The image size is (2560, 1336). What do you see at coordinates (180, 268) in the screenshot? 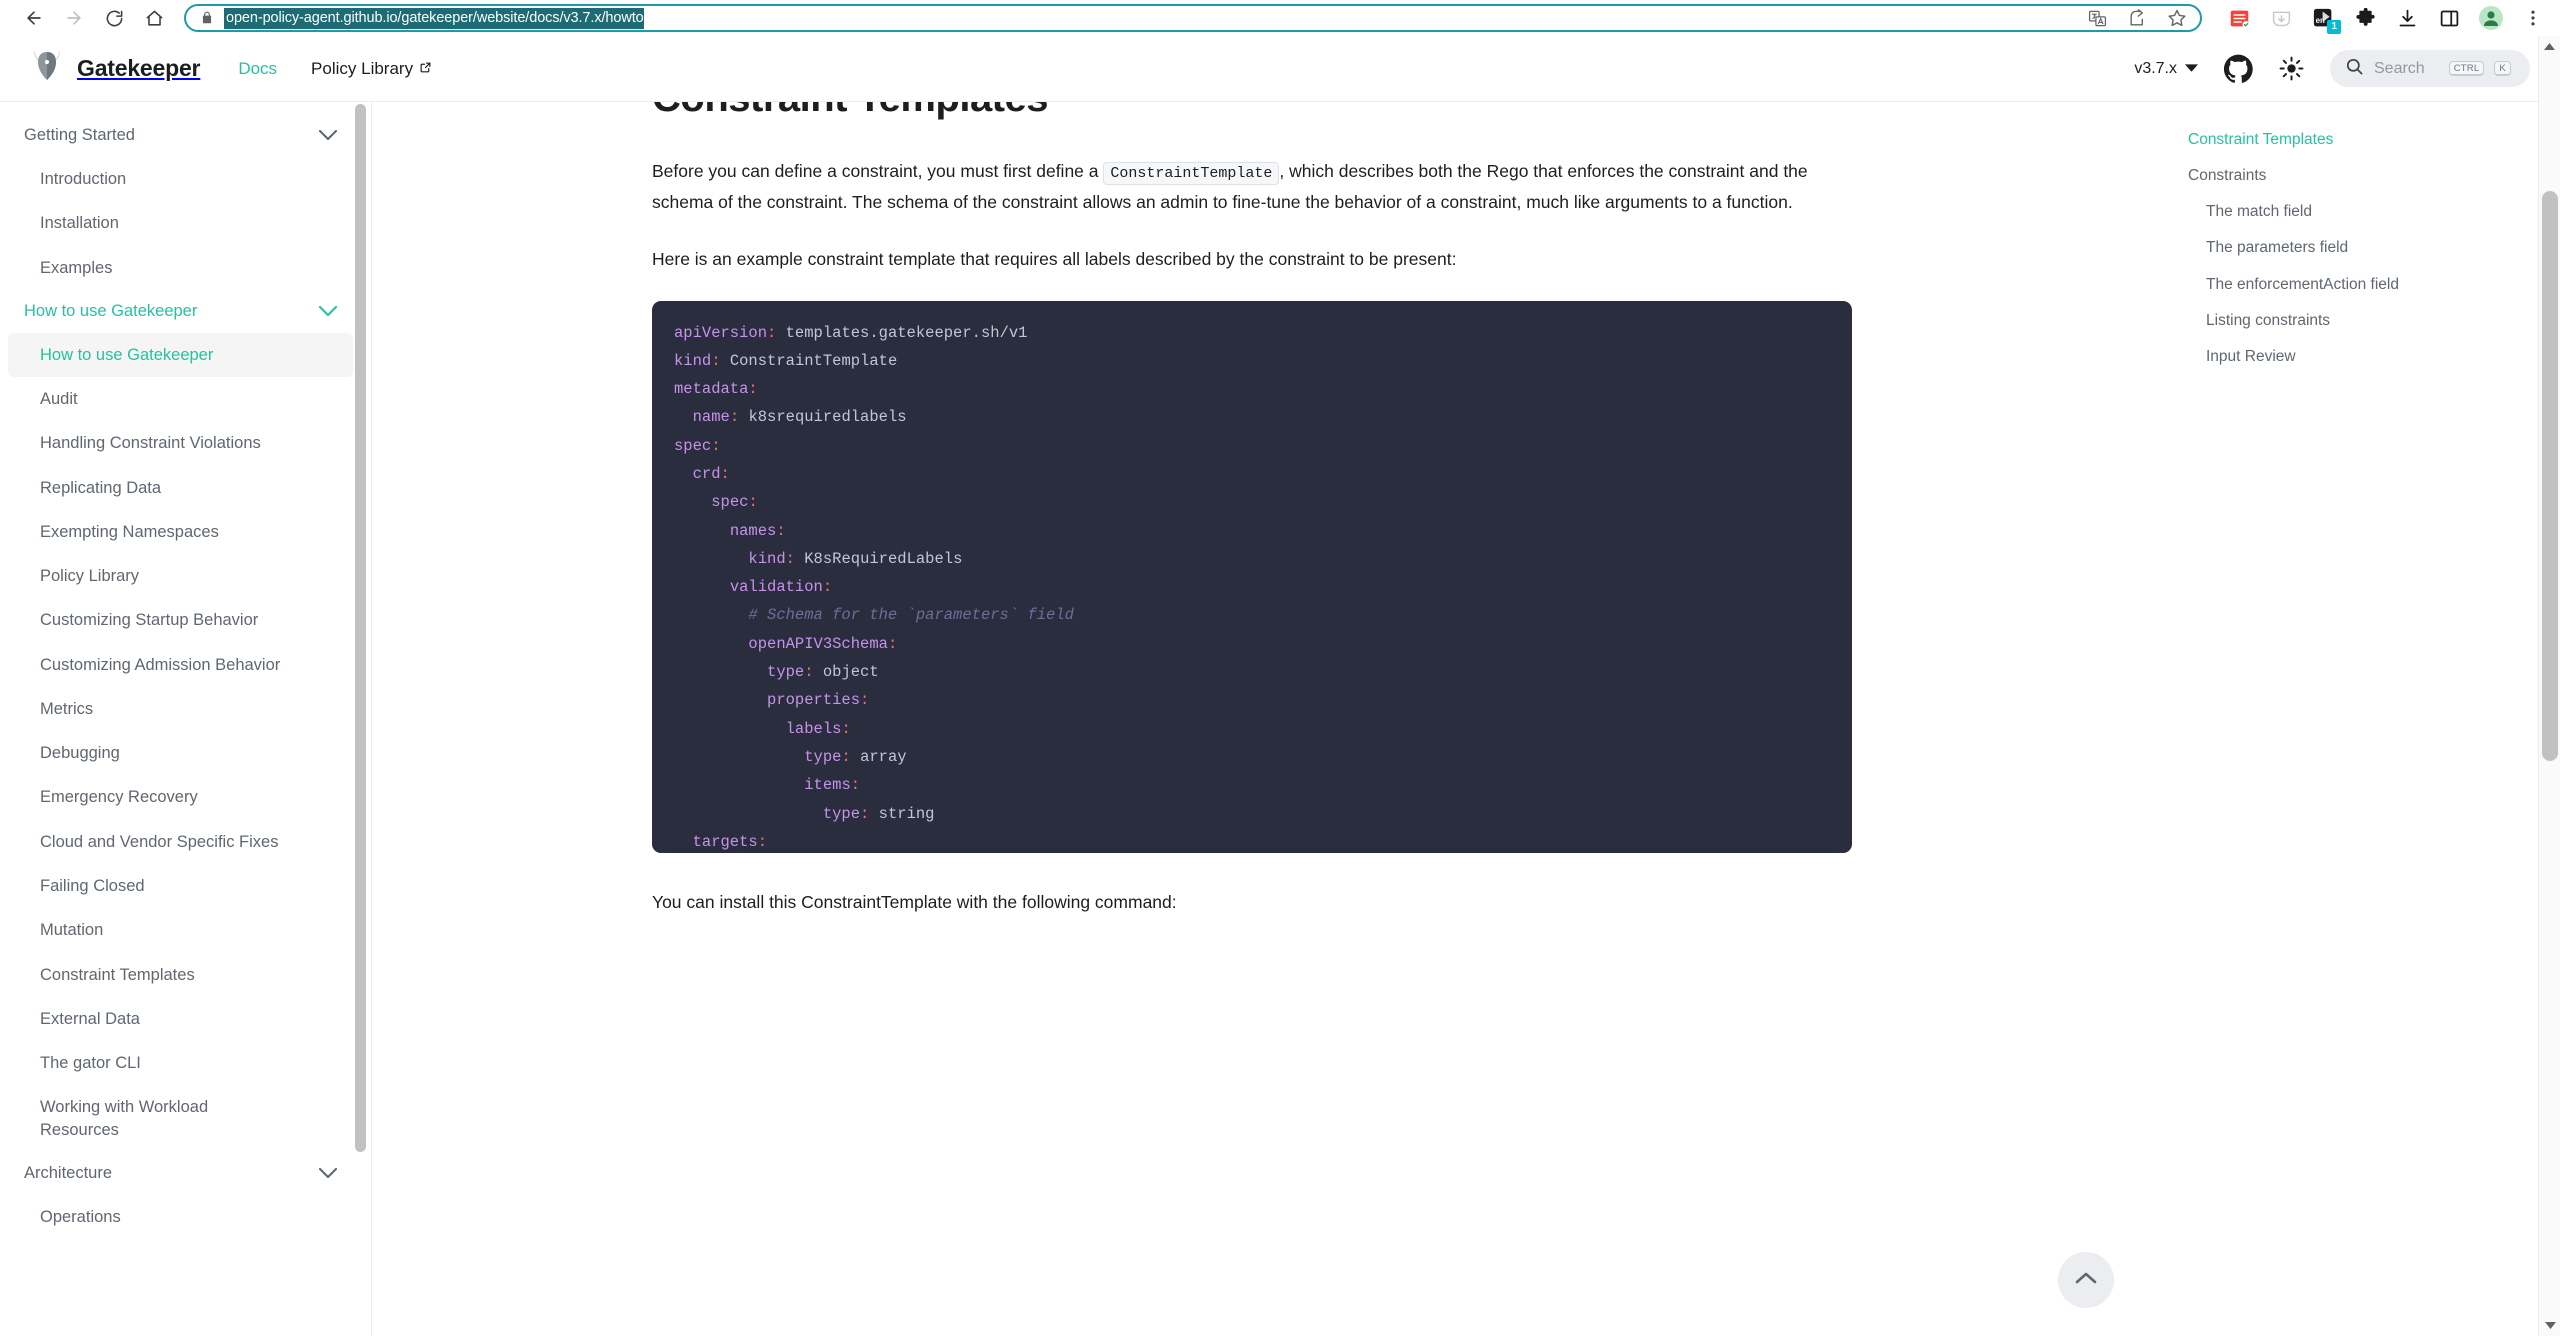
I see `sidebar-item-examples: Examples` at bounding box center [180, 268].